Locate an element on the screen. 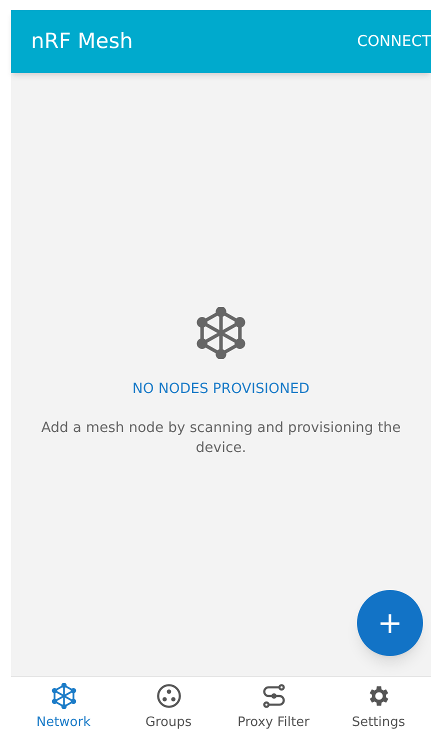 This screenshot has width=431, height=738. mesh-network-icon is located at coordinates (221, 333).